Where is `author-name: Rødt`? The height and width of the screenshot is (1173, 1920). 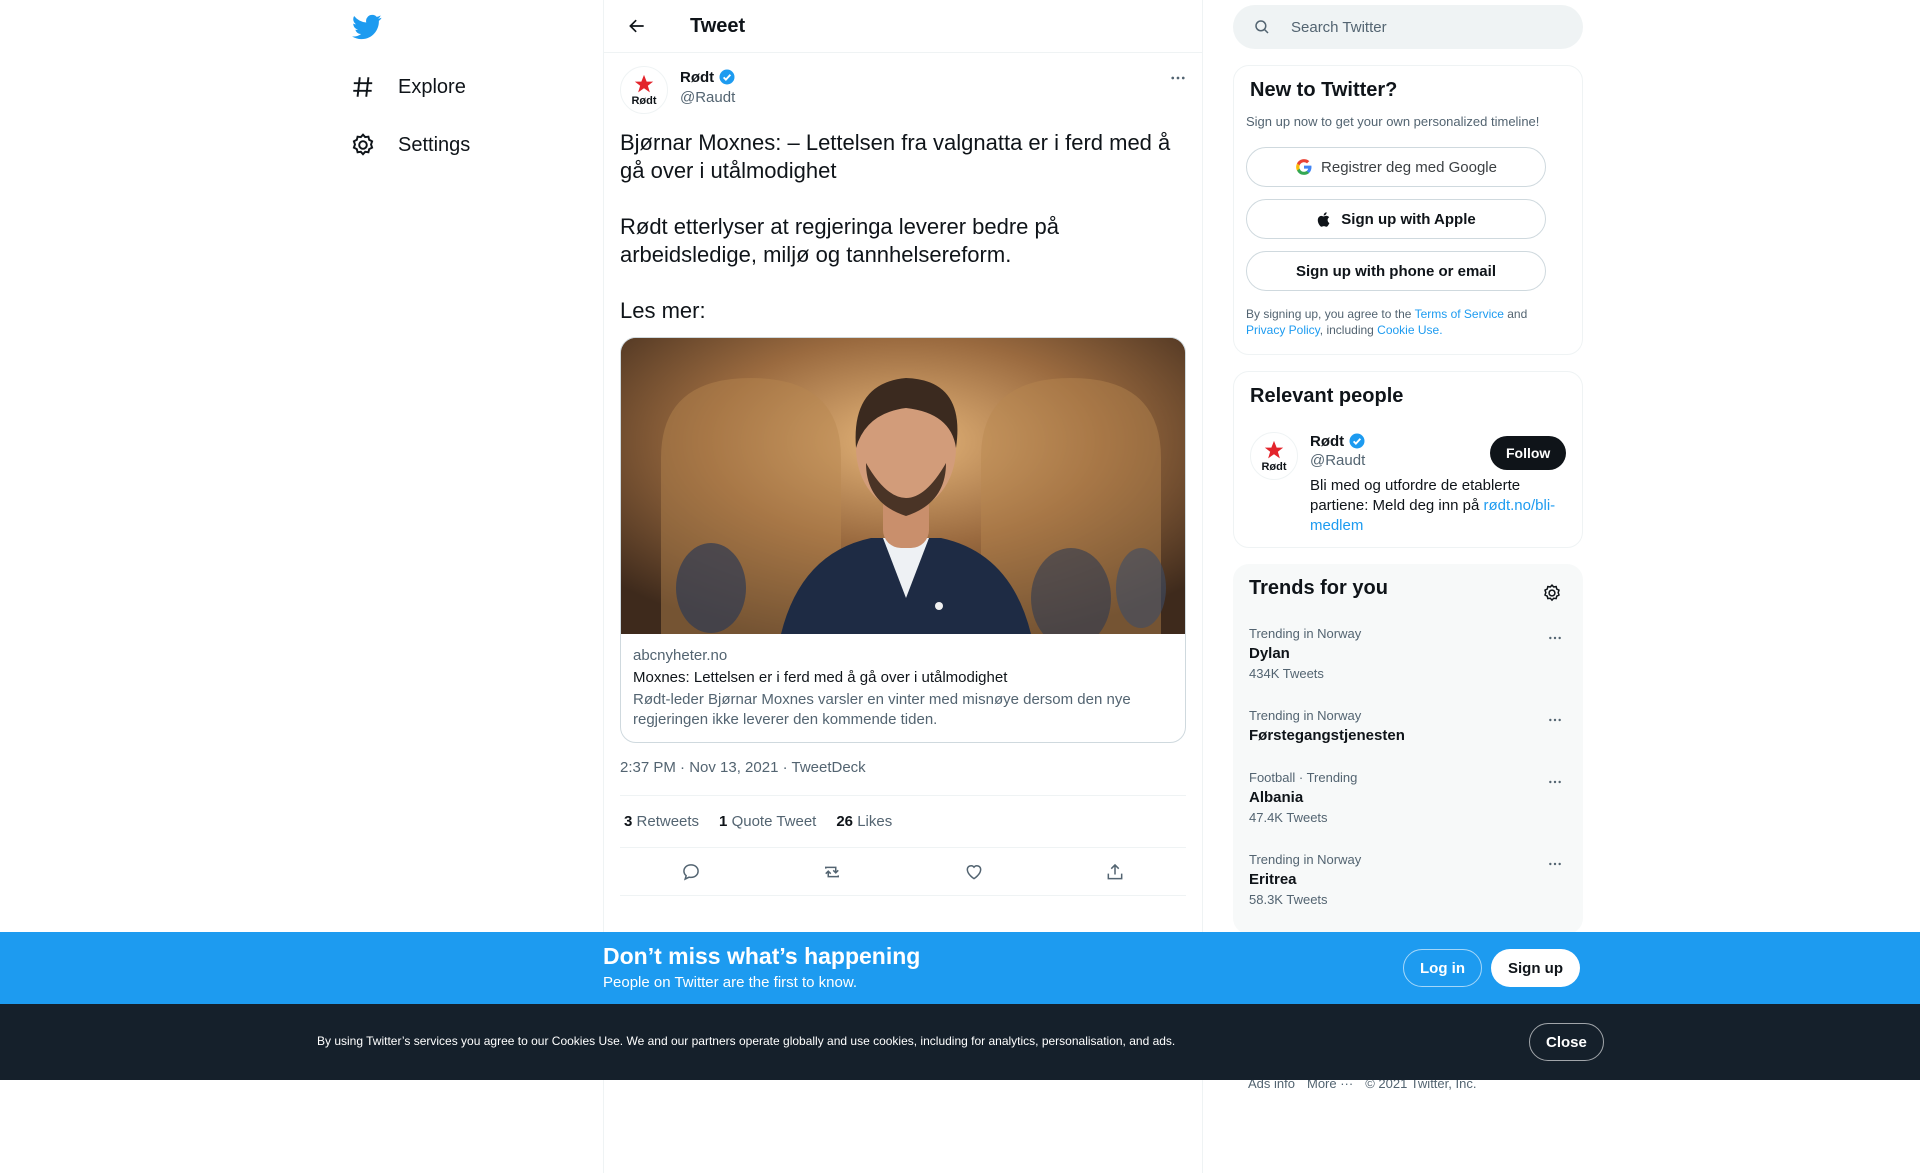
author-name: Rødt is located at coordinates (697, 77).